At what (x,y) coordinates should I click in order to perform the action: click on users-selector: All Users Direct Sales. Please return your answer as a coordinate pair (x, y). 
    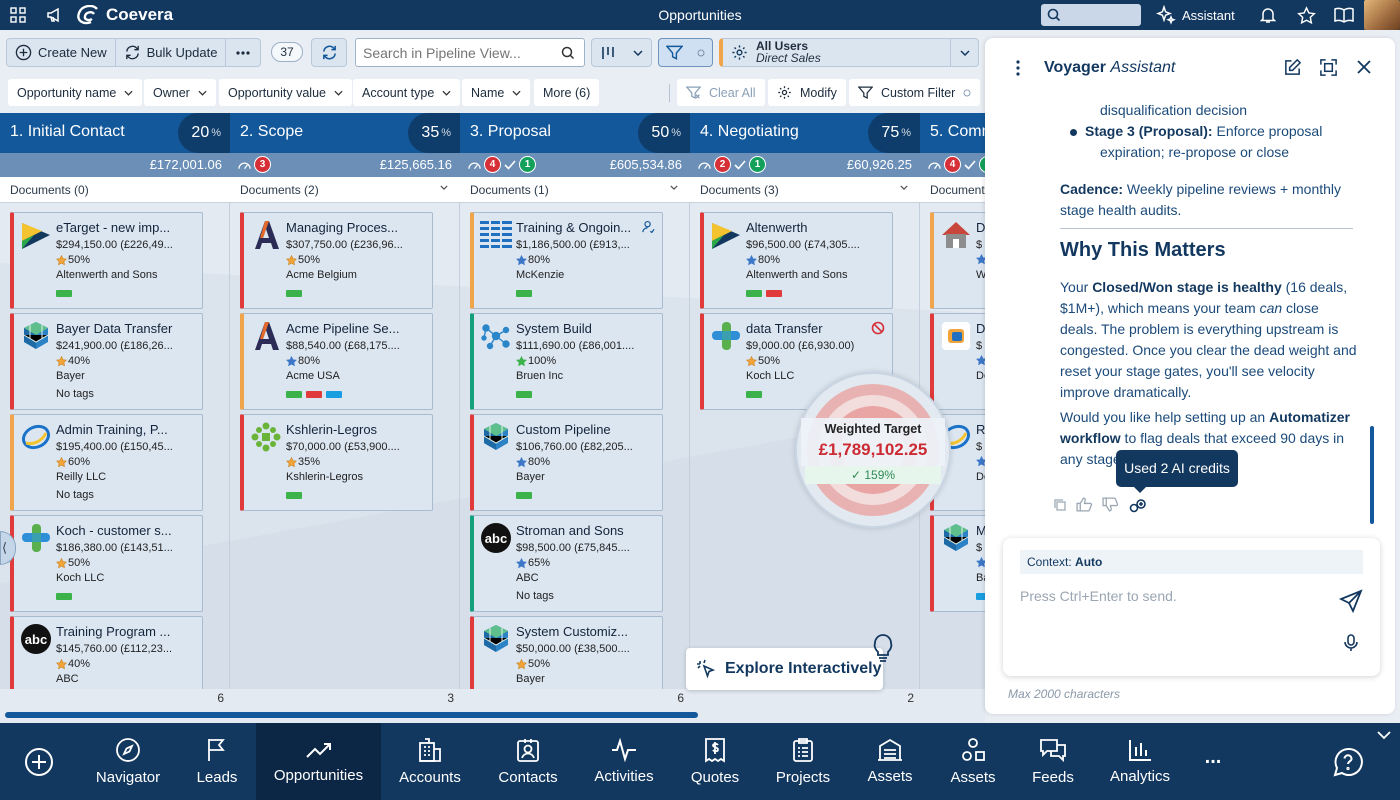
    Looking at the image, I should click on (849, 52).